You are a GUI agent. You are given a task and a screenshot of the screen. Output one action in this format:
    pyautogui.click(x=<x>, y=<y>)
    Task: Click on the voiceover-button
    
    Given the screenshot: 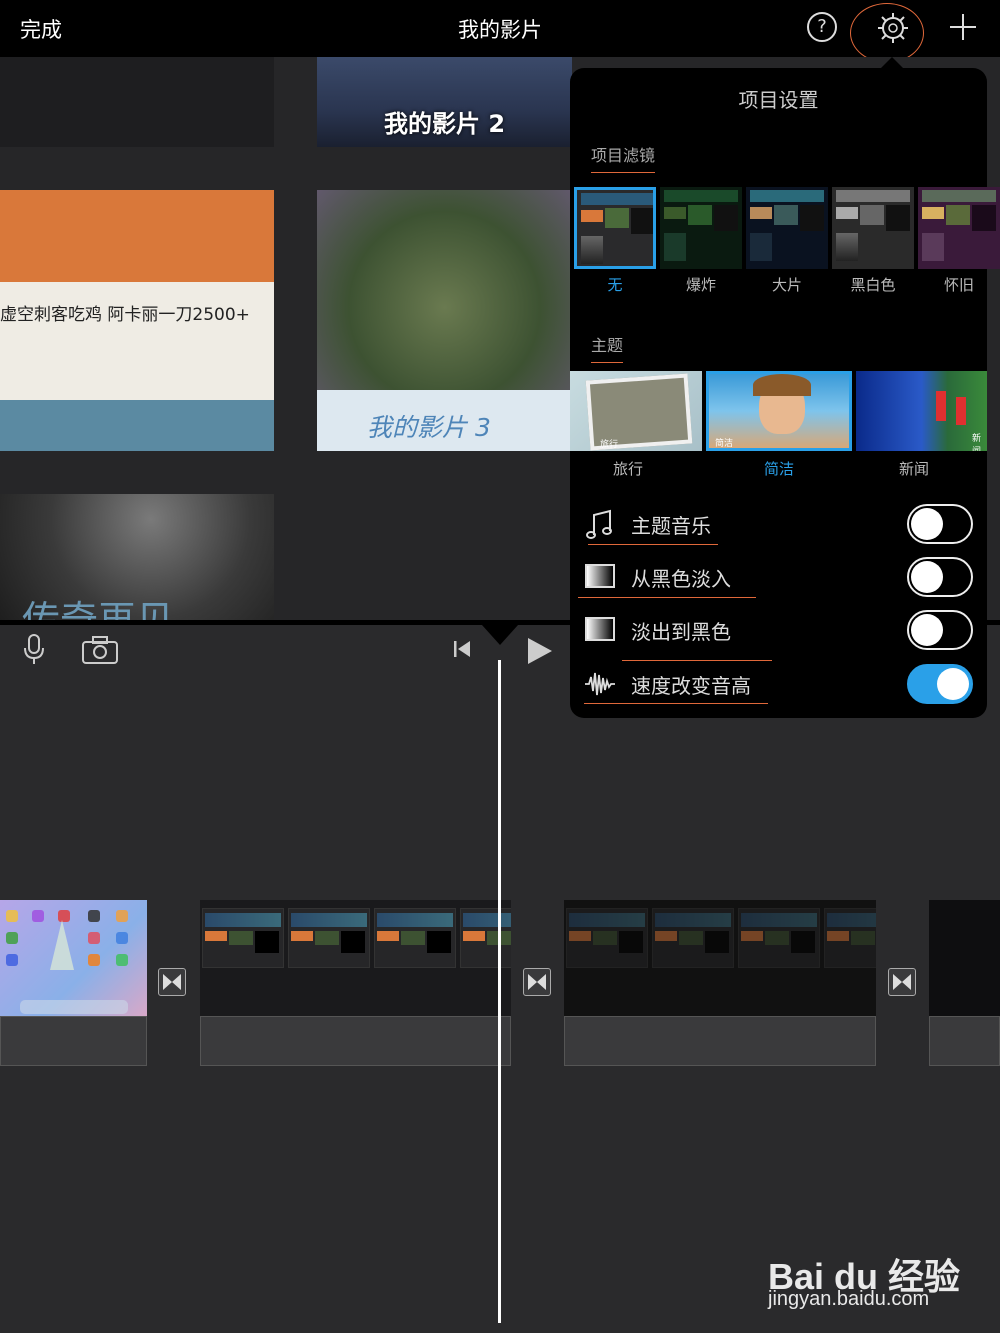 What is the action you would take?
    pyautogui.click(x=34, y=650)
    